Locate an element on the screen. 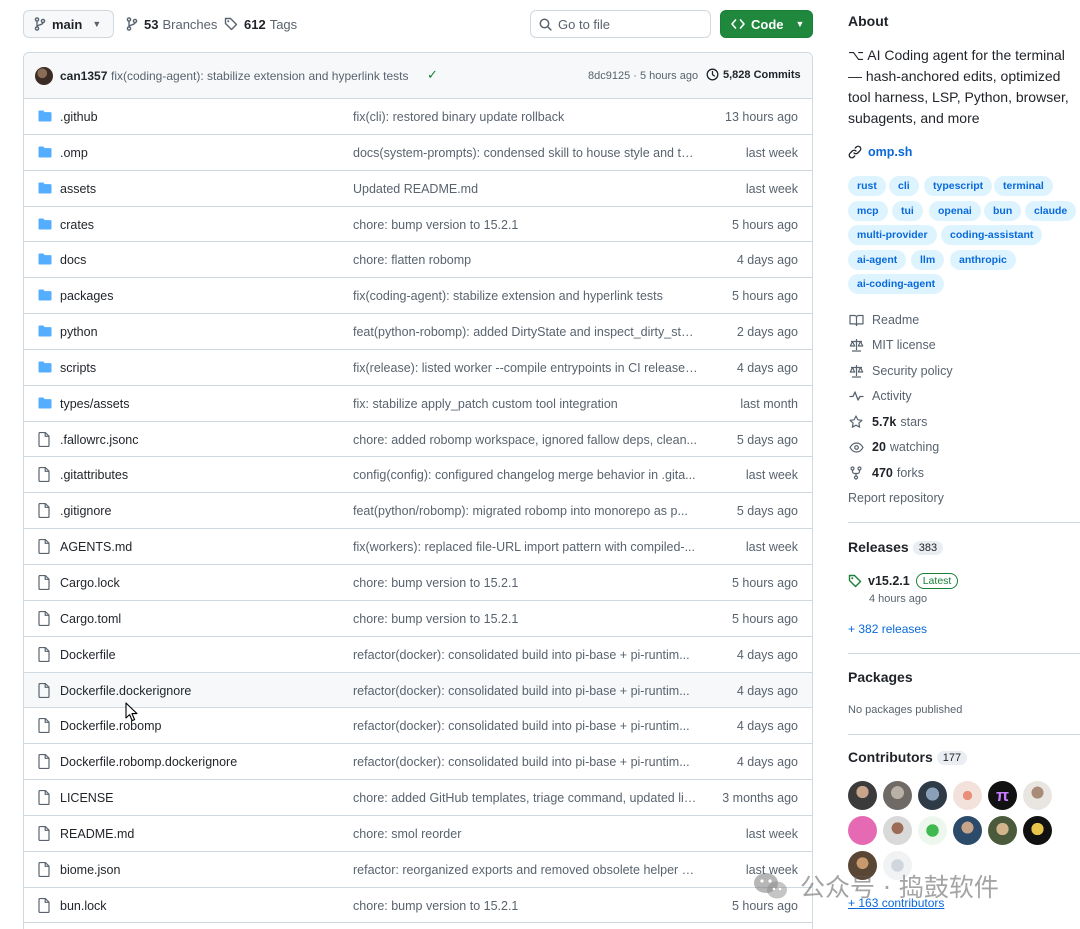 This screenshot has width=1080, height=929. file-name-link: Dockerfile.robomp is located at coordinates (110, 726).